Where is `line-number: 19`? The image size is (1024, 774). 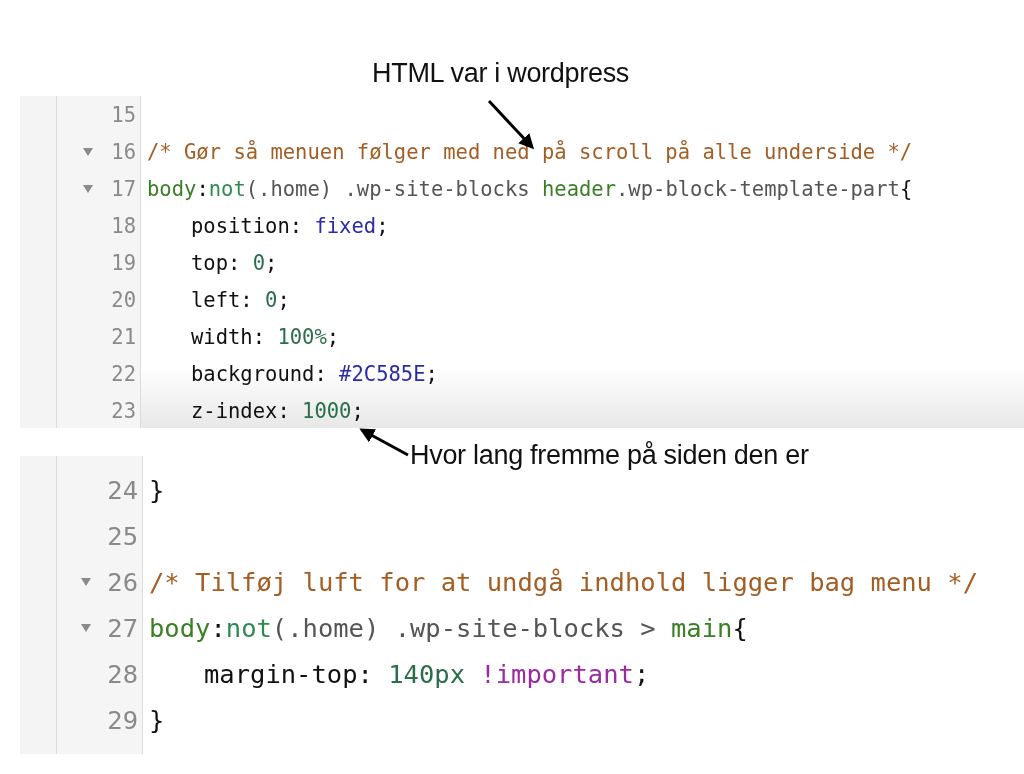
line-number: 19 is located at coordinates (123, 262).